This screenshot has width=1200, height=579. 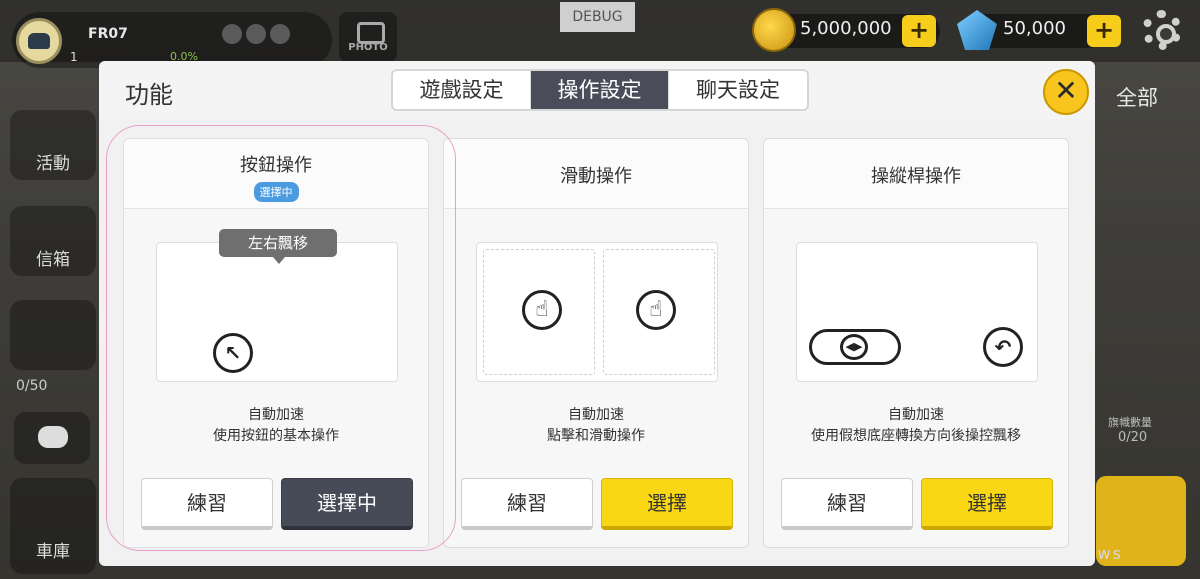 What do you see at coordinates (149, 95) in the screenshot?
I see `modal-title: 功能` at bounding box center [149, 95].